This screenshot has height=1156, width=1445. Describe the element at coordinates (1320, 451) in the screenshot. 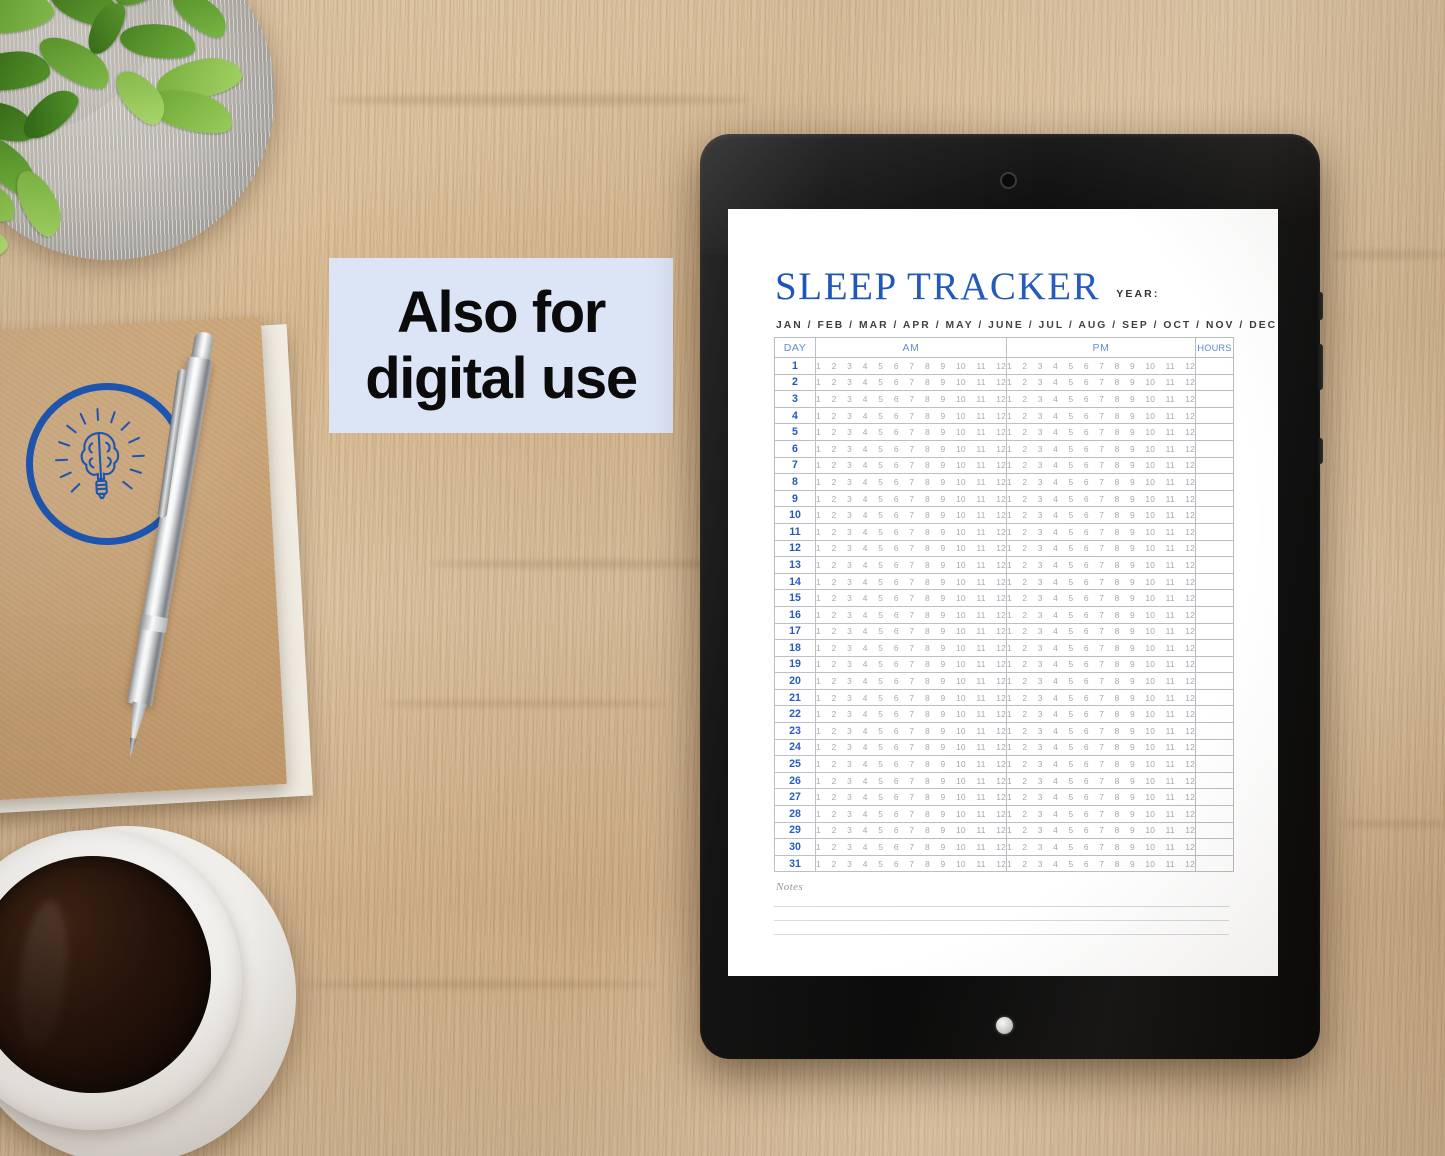

I see `tablet-side-button-mute` at that location.